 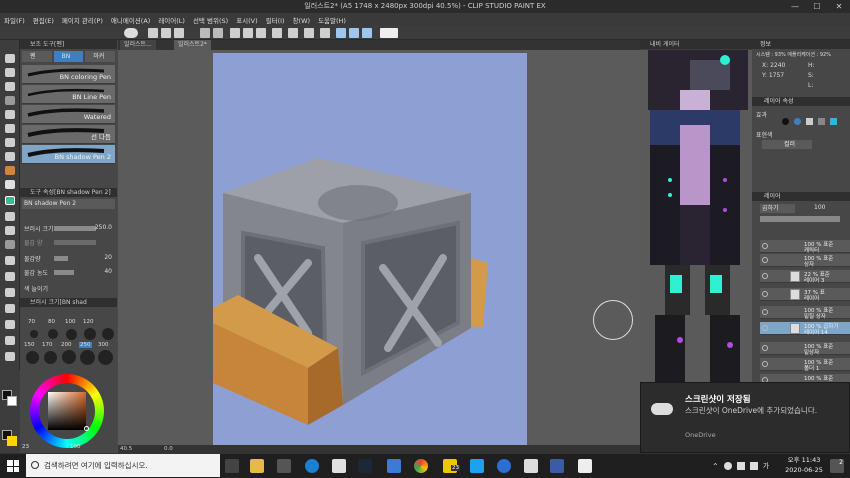 I want to click on selection-tool-icon, so click(x=10, y=86).